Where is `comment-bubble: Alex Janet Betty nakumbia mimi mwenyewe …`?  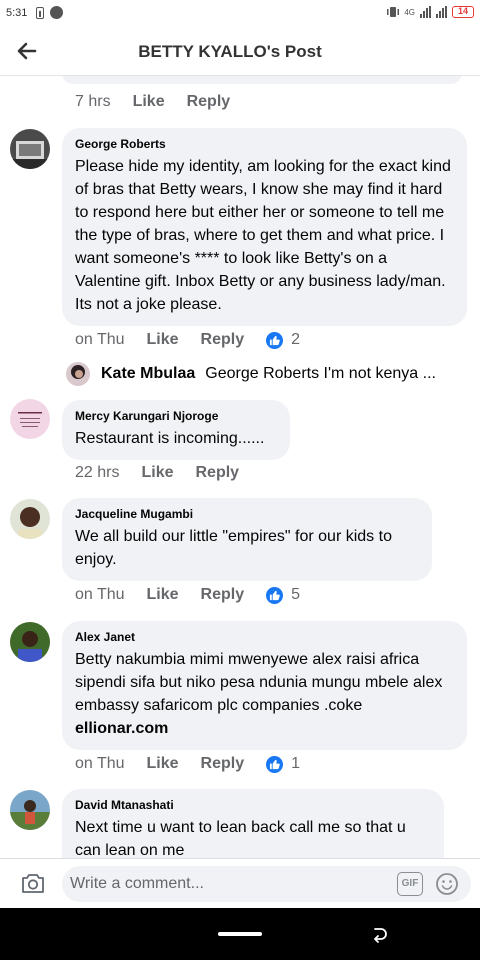 comment-bubble: Alex Janet Betty nakumbia mimi mwenyewe … is located at coordinates (264, 685).